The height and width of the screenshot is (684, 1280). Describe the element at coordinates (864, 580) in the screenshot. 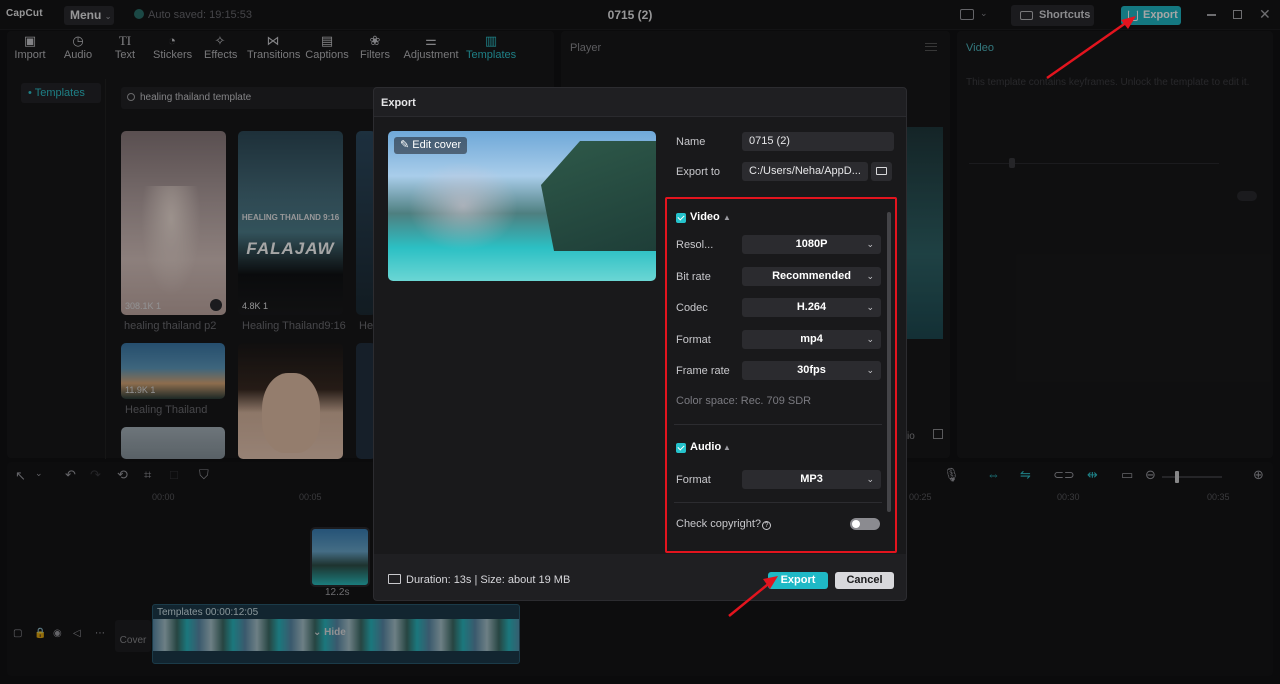

I see `cancel-button: Cancel` at that location.